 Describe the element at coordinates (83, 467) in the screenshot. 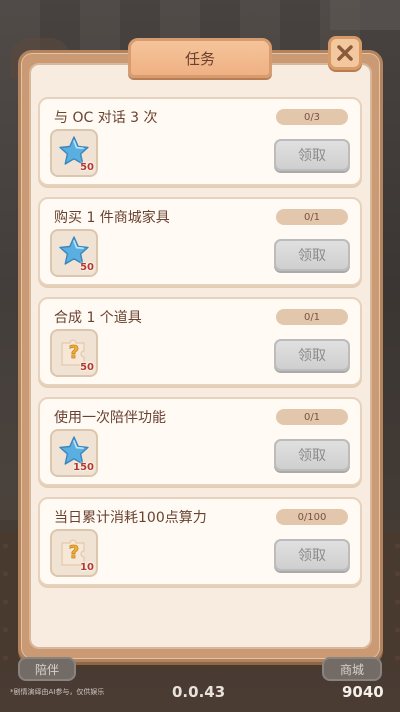

I see `reward-quantity: 150` at that location.